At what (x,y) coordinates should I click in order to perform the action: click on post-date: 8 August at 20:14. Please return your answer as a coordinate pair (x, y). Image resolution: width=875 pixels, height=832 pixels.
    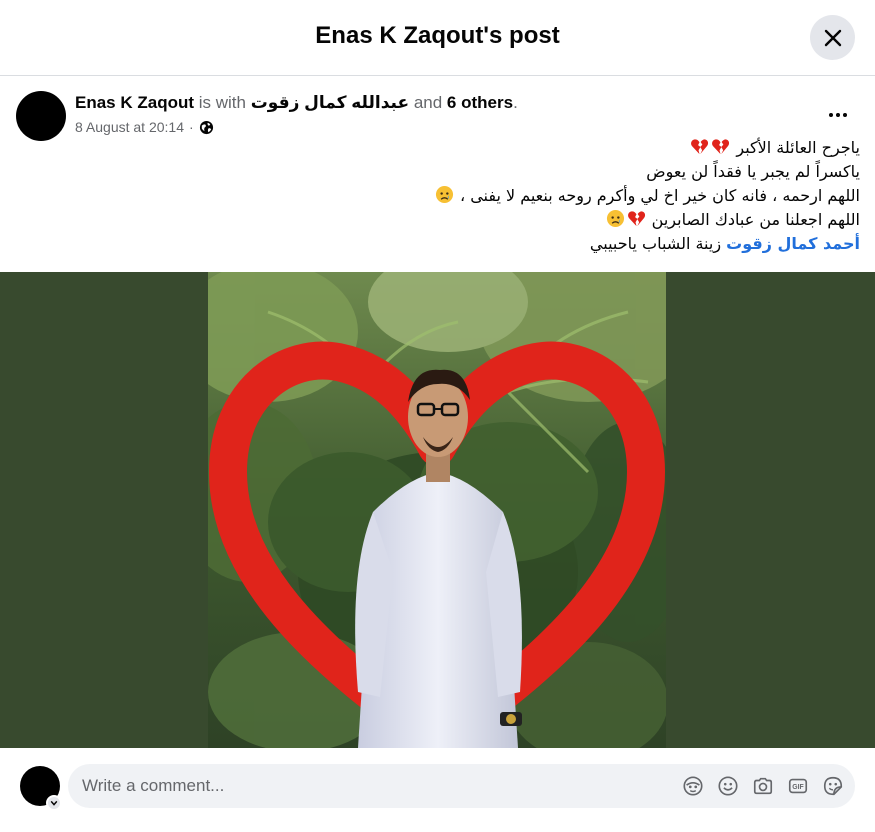
    Looking at the image, I should click on (129, 127).